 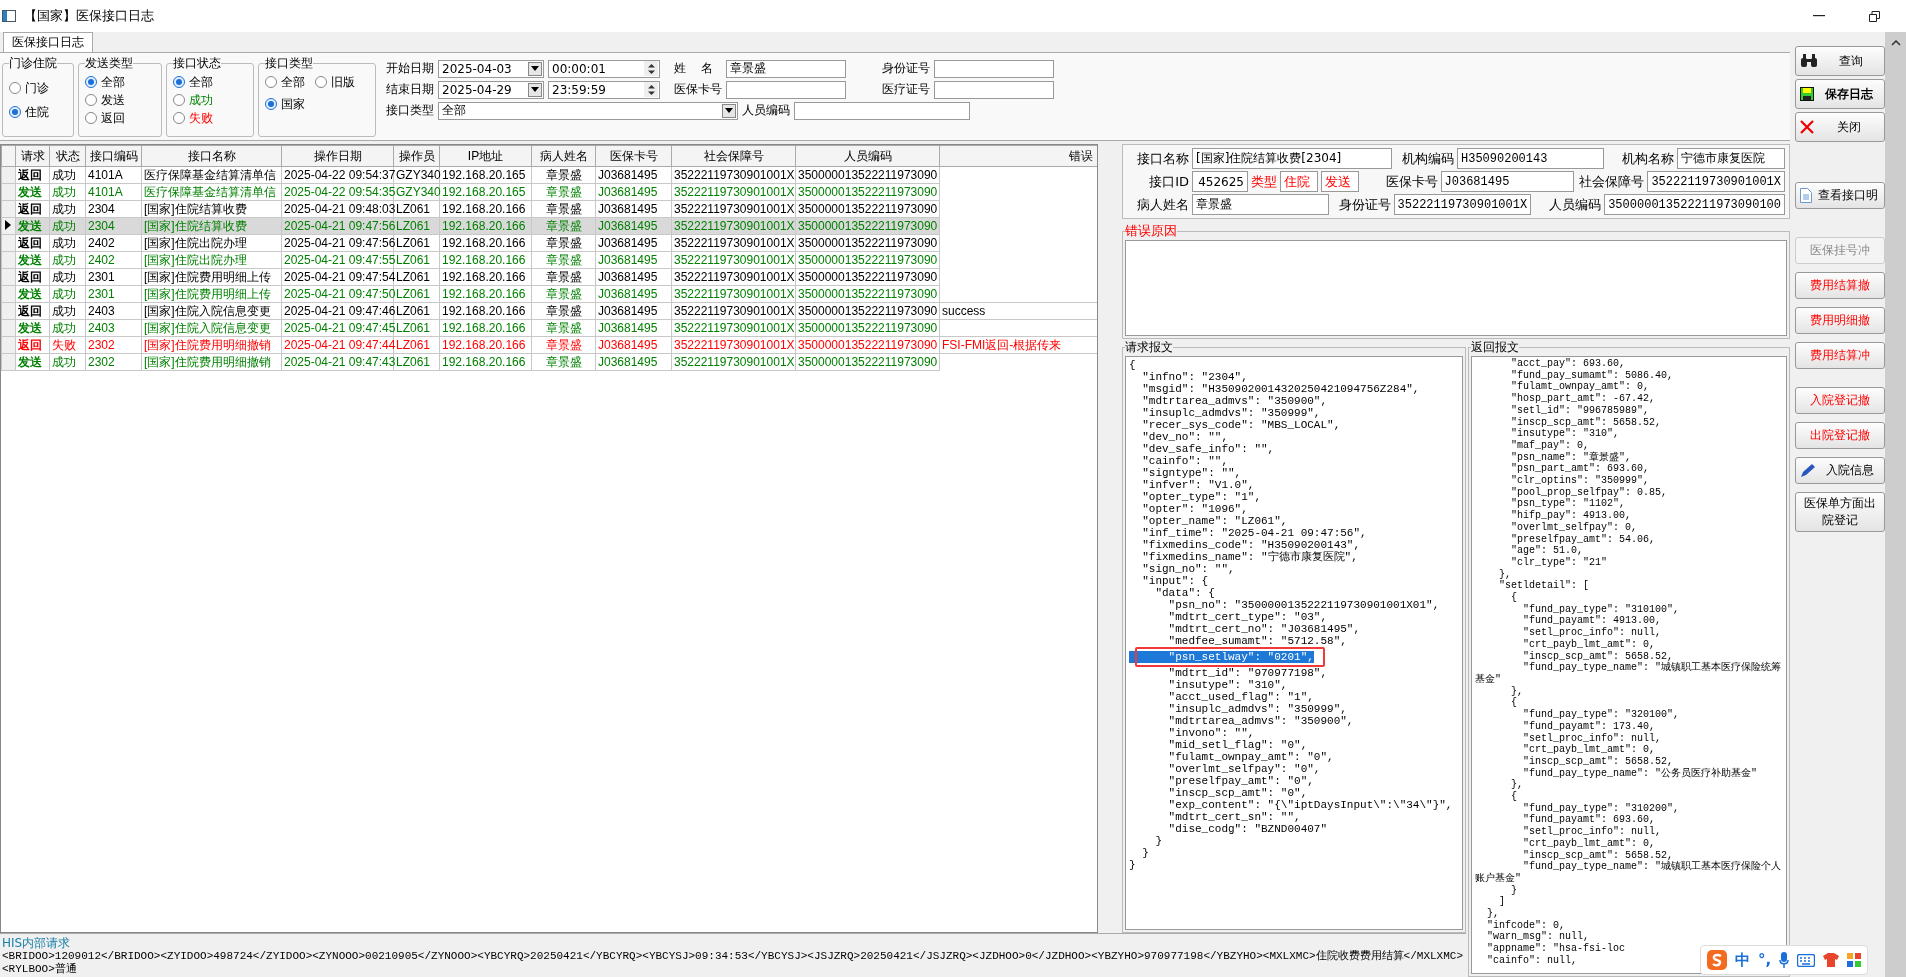 What do you see at coordinates (1840, 94) in the screenshot?
I see `action-button: 保存日志` at bounding box center [1840, 94].